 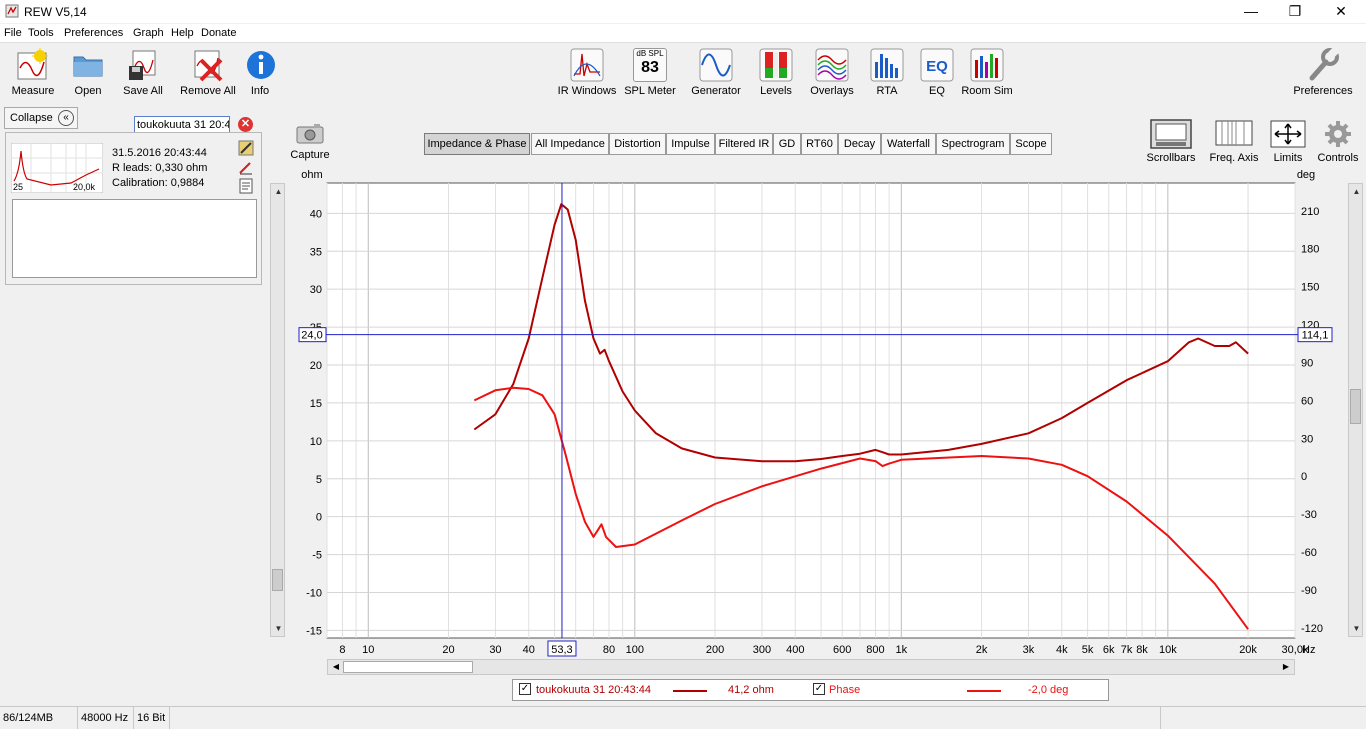 What do you see at coordinates (1309, 591) in the screenshot?
I see `y-right-tick-label: -90` at bounding box center [1309, 591].